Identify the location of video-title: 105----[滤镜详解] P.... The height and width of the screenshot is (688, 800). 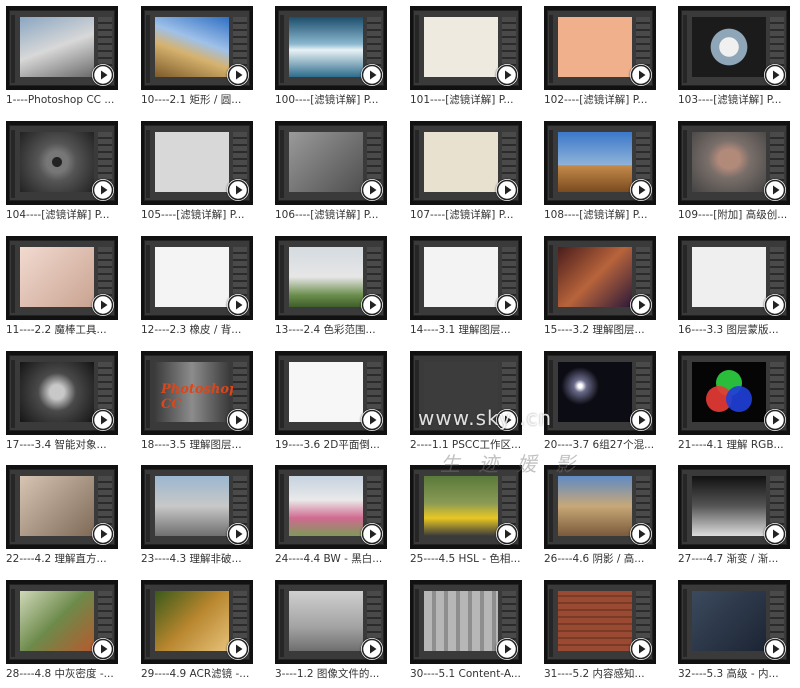
(200, 215).